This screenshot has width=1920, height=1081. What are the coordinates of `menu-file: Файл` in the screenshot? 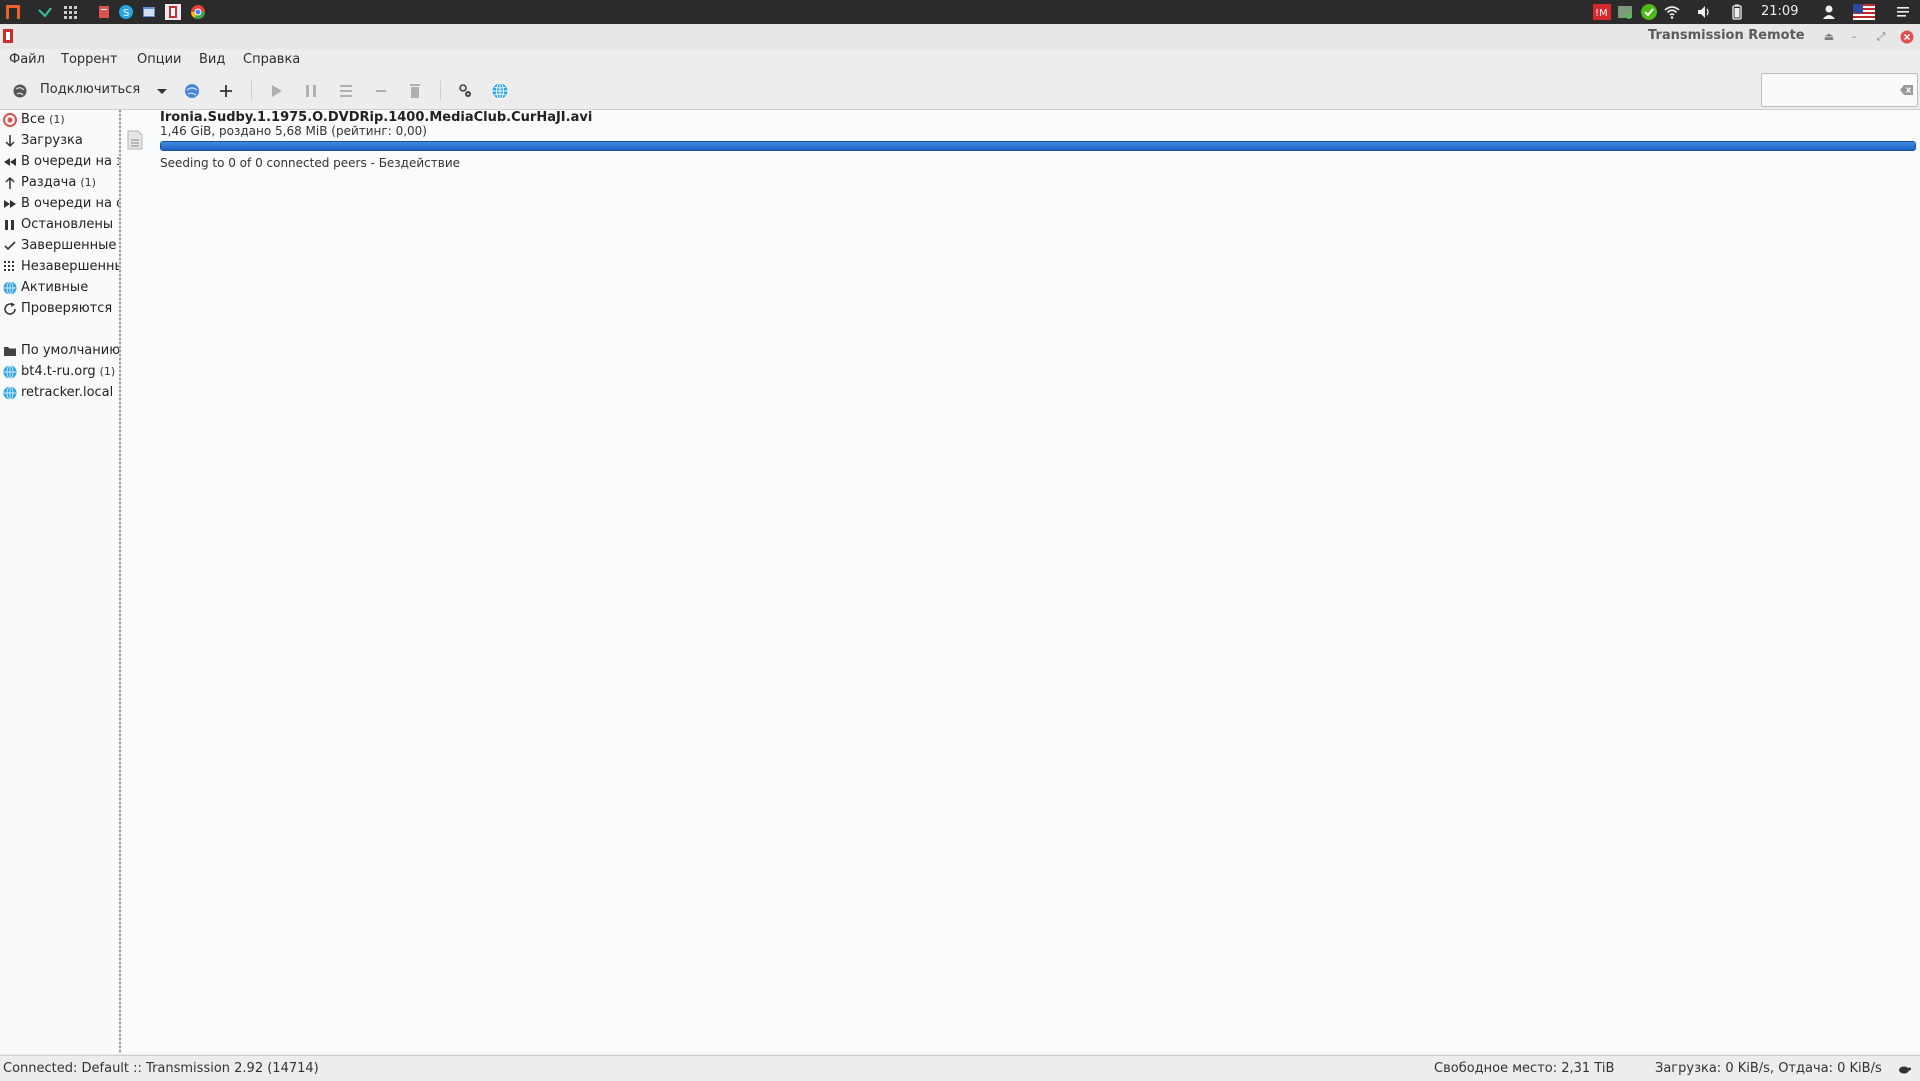 It's located at (27, 59).